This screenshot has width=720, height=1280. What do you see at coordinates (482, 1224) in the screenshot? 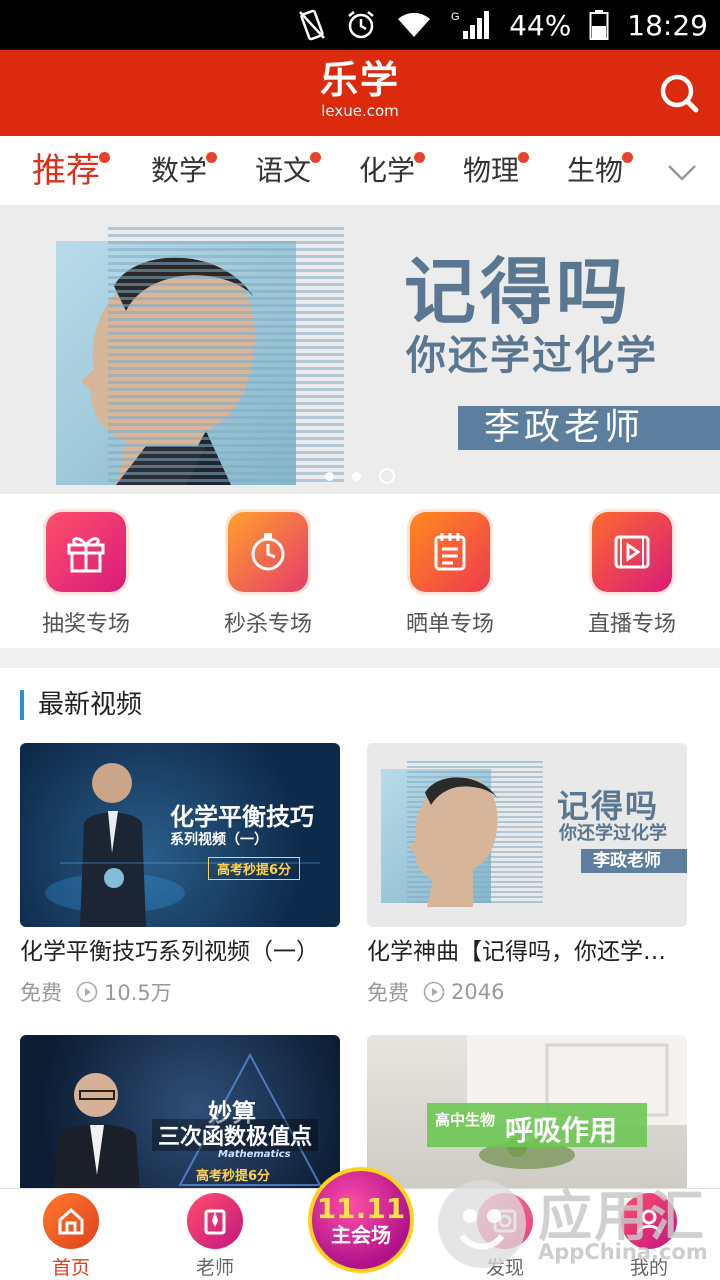
I see `watermark-logo-icon` at bounding box center [482, 1224].